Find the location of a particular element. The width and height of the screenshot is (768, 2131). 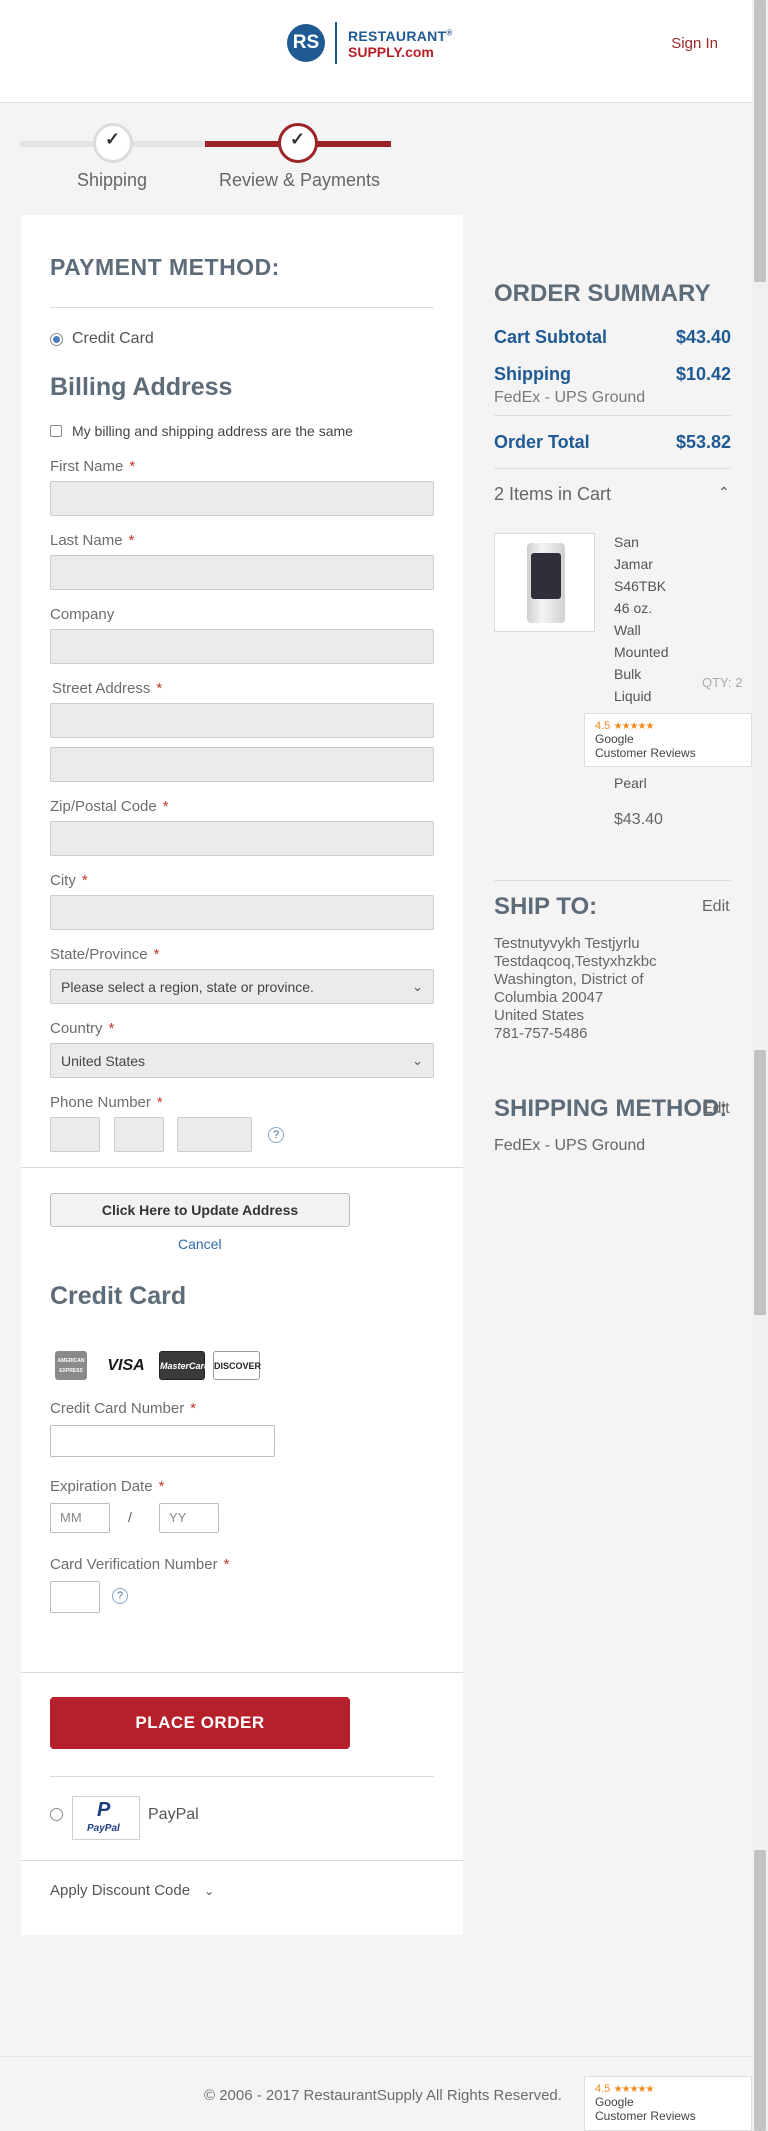

paypal-label: PayPal is located at coordinates (173, 1815).